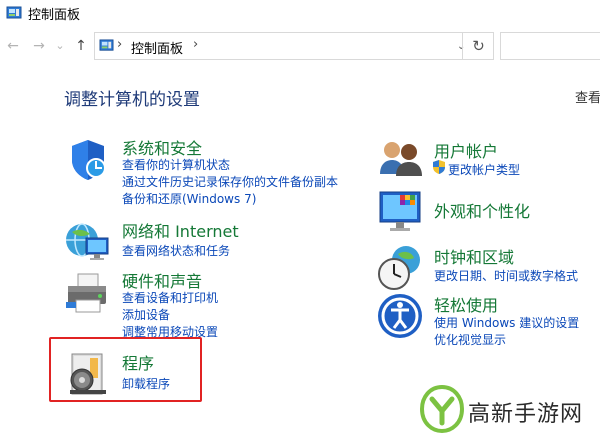  I want to click on watermark-text: 高新手游网, so click(526, 414).